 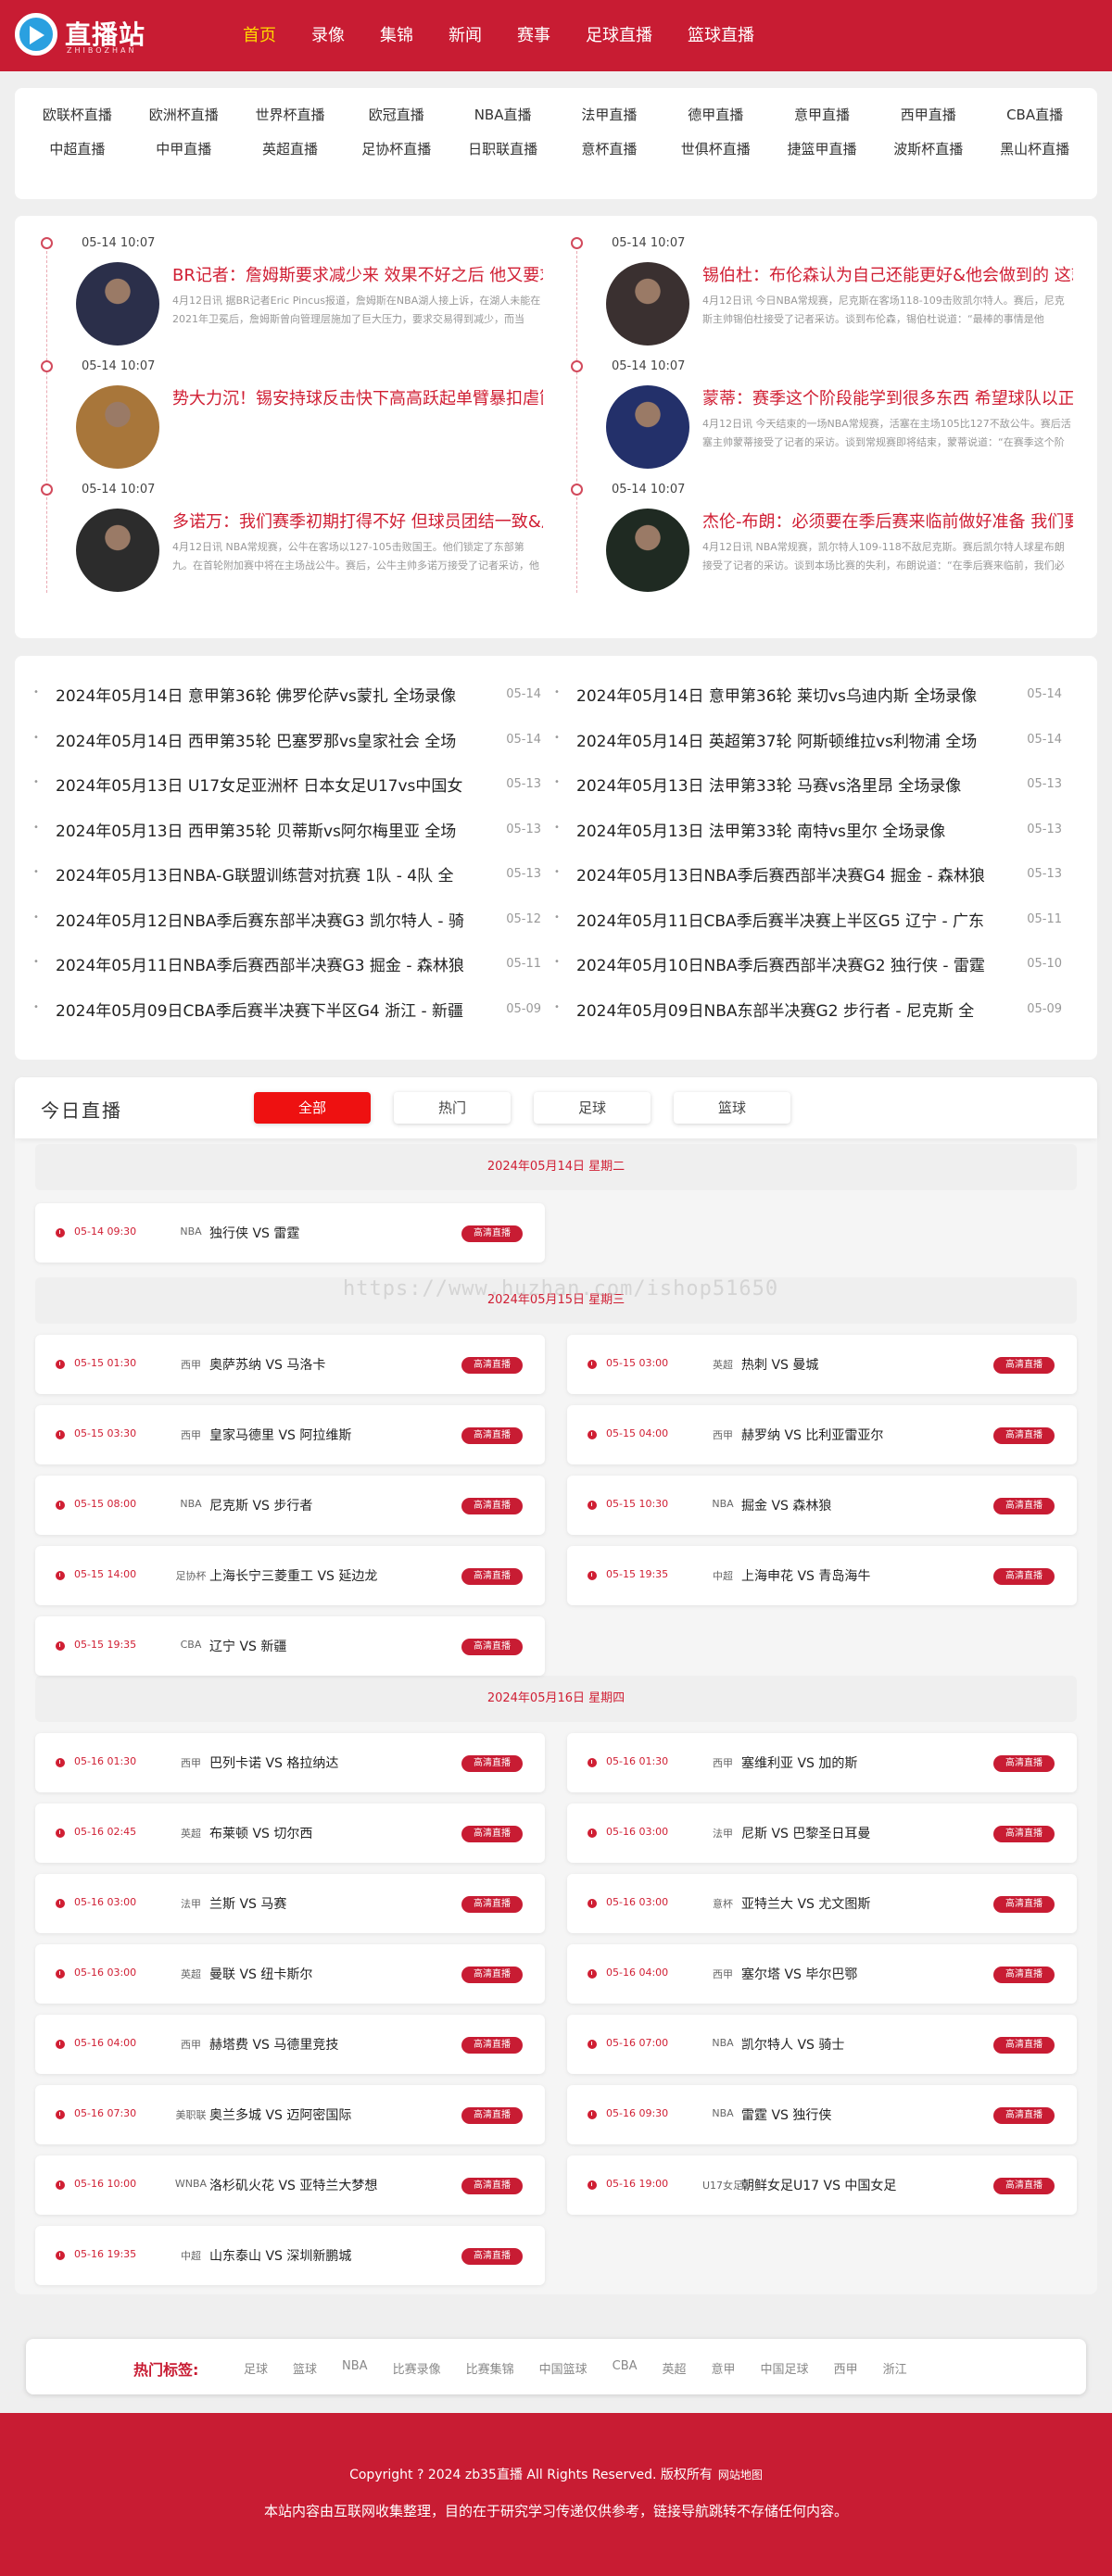 I want to click on league-link: 英超直播, so click(x=290, y=148).